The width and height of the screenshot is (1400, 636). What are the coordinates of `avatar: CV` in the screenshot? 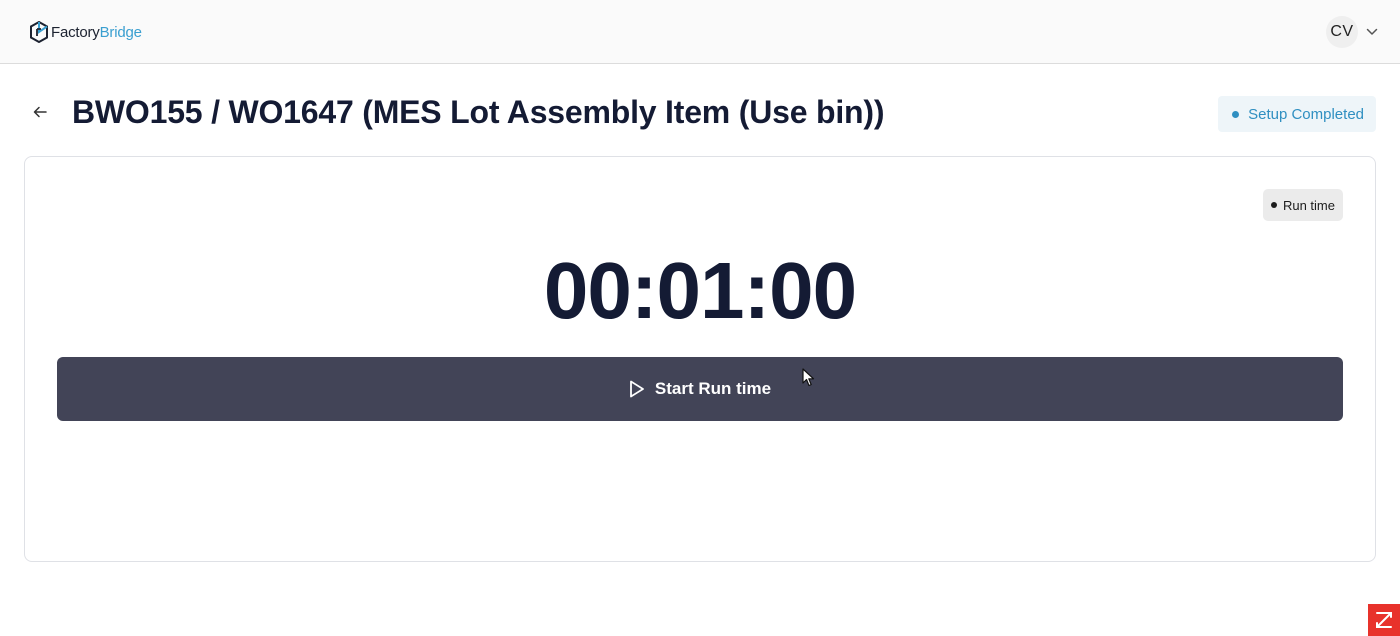 It's located at (1342, 32).